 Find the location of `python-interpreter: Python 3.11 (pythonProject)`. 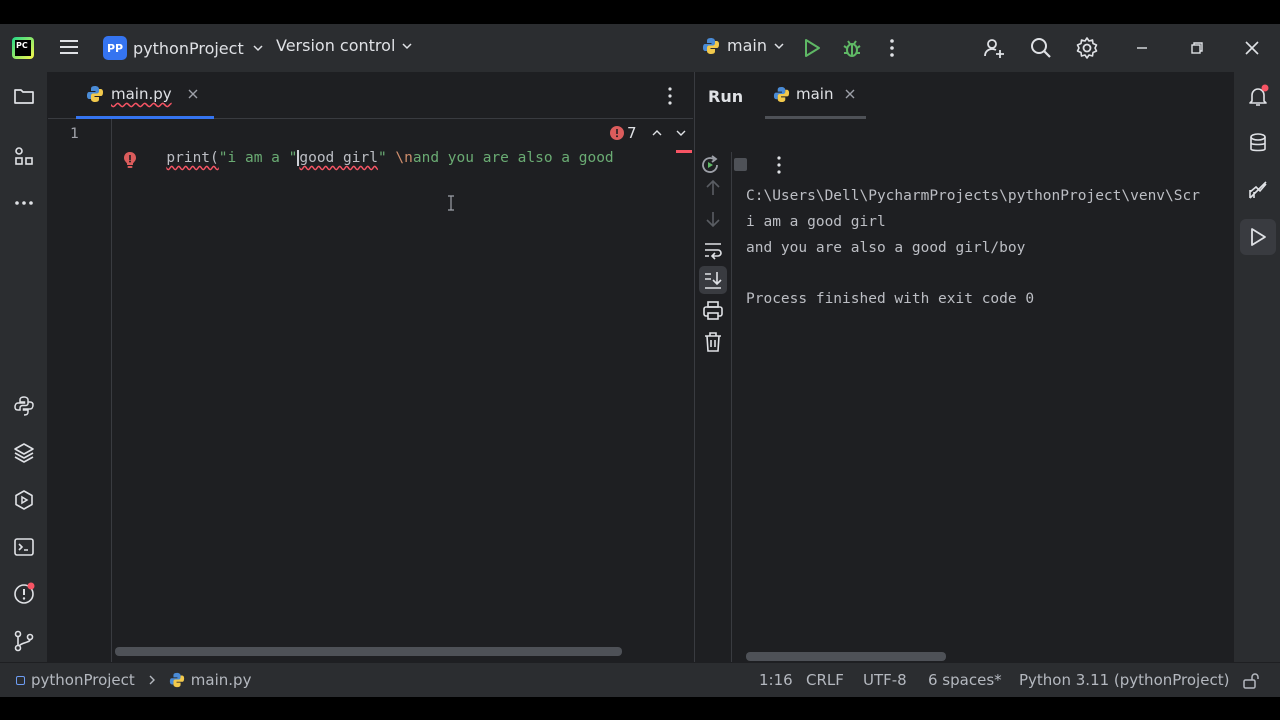

python-interpreter: Python 3.11 (pythonProject) is located at coordinates (1124, 680).